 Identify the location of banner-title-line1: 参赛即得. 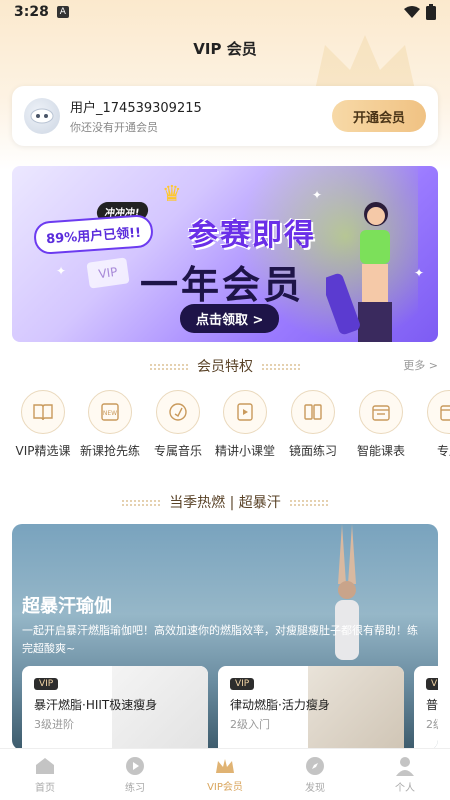
(252, 235).